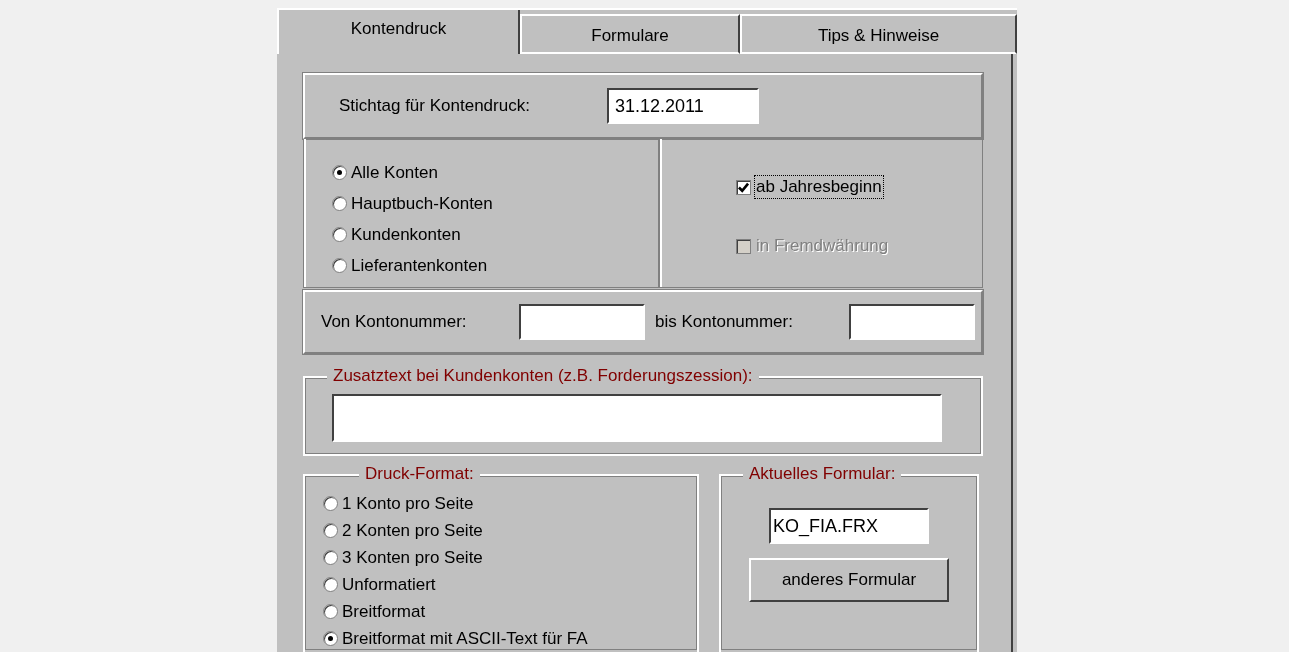  What do you see at coordinates (465, 638) in the screenshot?
I see `radio-label: Breitformat mit ASCII-Text für FA` at bounding box center [465, 638].